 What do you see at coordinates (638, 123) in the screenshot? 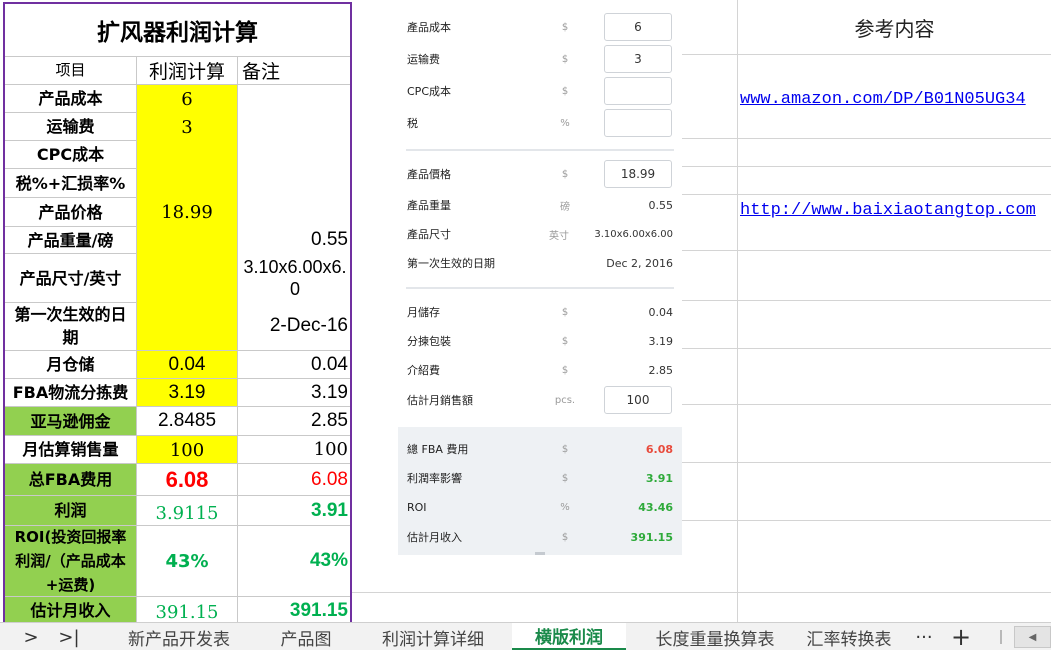
I see `panel-tax-input` at bounding box center [638, 123].